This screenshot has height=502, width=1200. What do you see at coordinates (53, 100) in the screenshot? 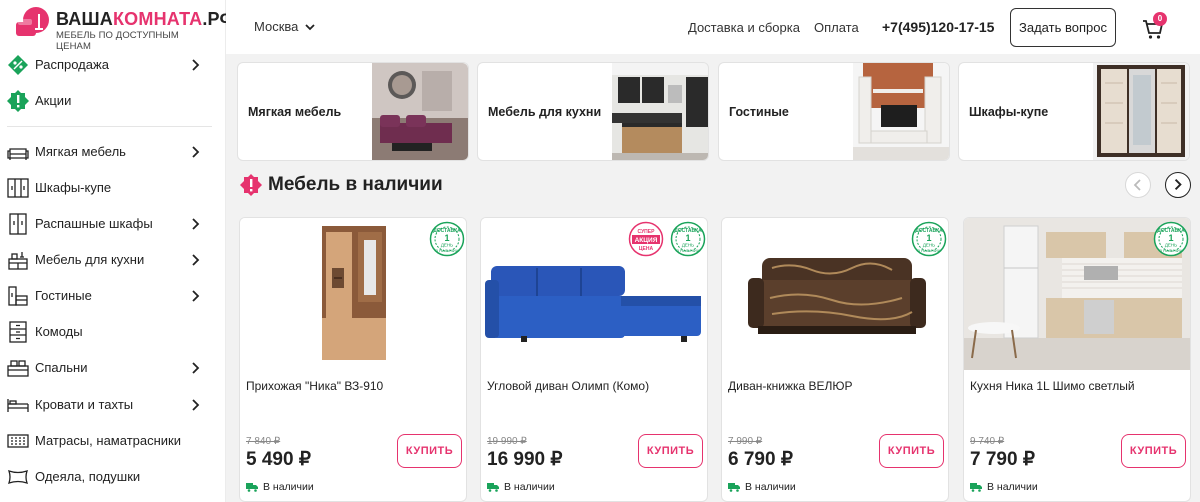
I see `sidebar-item-label: Акции` at bounding box center [53, 100].